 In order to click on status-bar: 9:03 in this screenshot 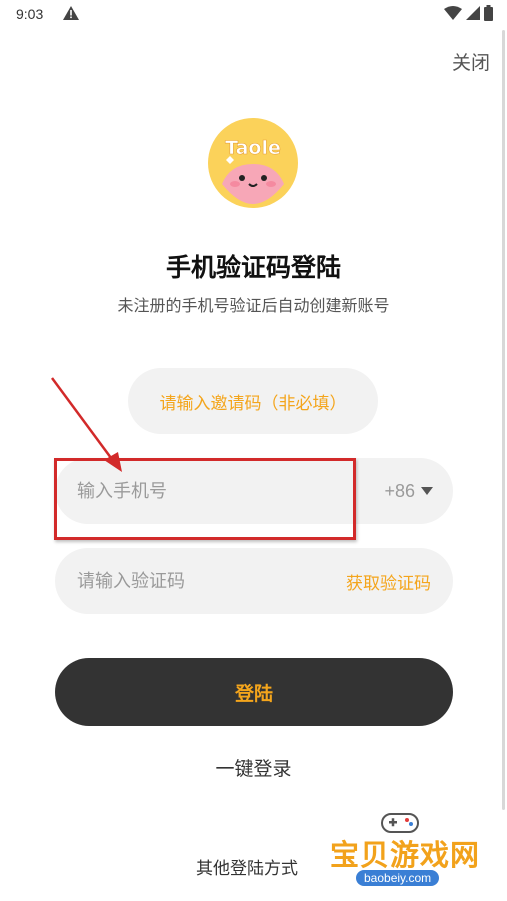, I will do `click(253, 15)`.